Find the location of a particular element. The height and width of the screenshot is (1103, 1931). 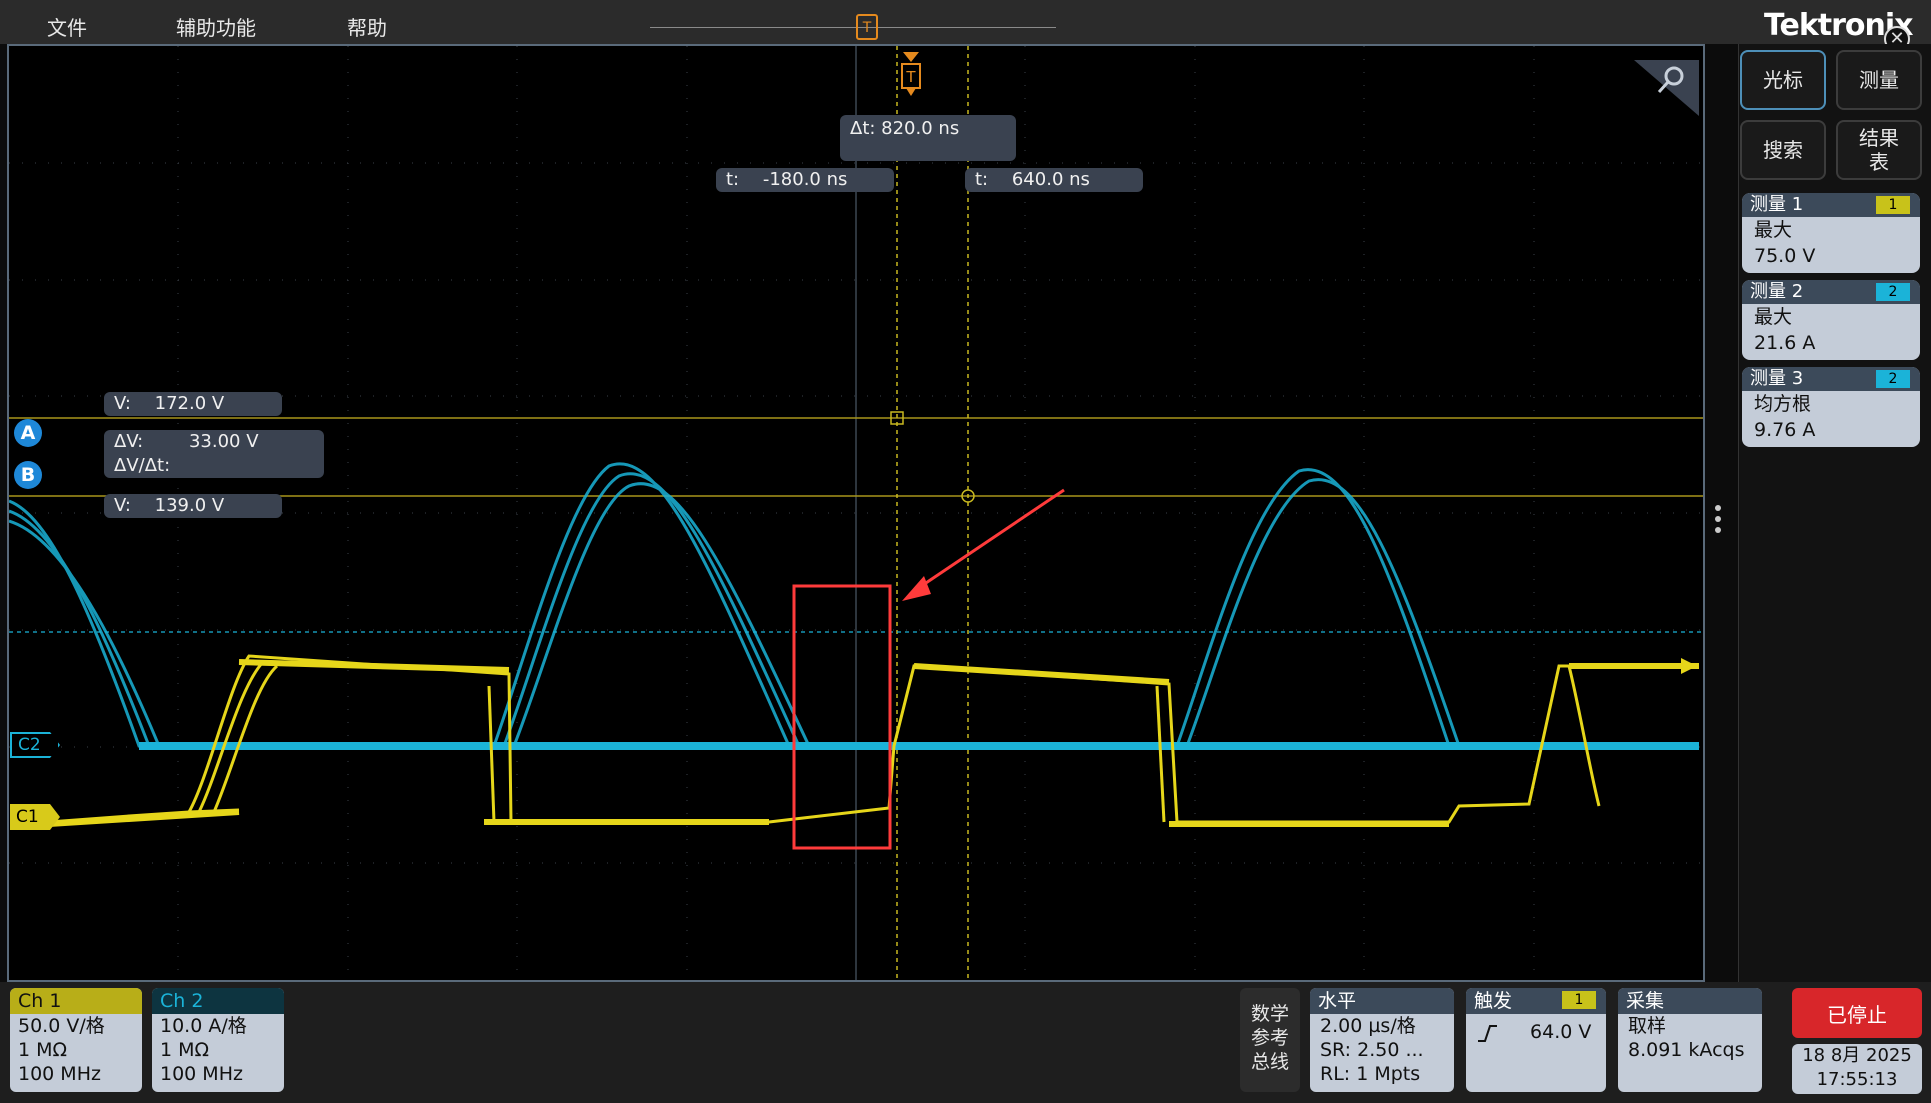

delta-v-readout: ΔV: 33.00 V ΔV/Δt: is located at coordinates (214, 454).